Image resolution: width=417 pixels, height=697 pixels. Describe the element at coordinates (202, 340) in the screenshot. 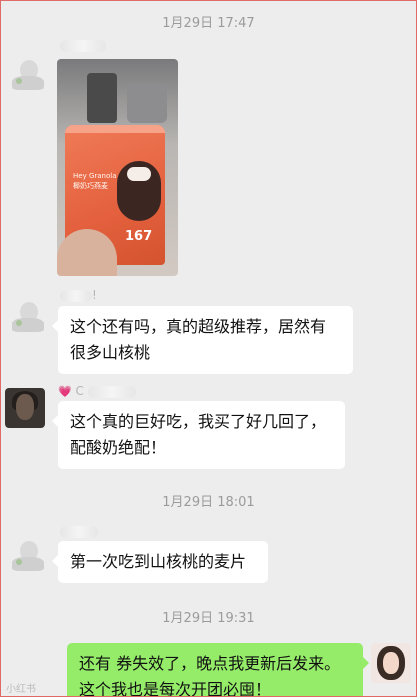

I see `chat-bubble: 这个还有吗，真的超级推荐，居然有 很多山核桃` at that location.